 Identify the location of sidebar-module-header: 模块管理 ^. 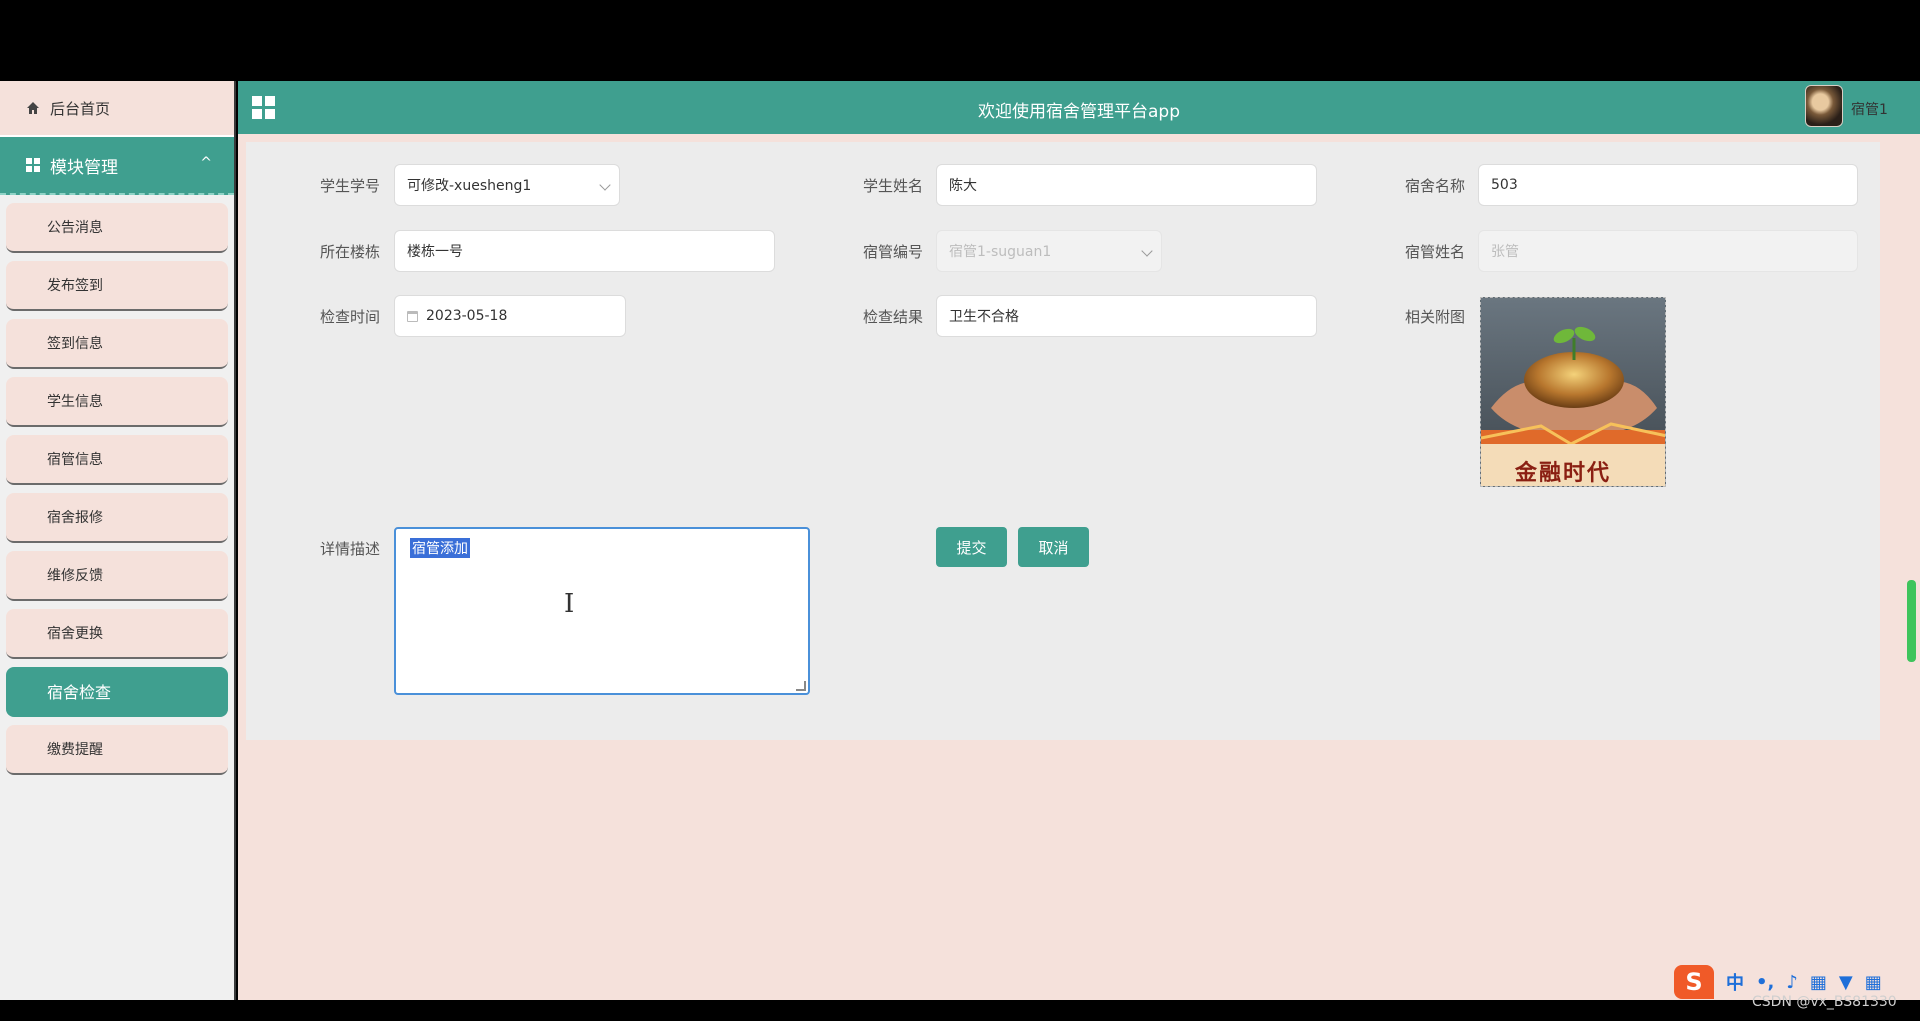
(117, 166).